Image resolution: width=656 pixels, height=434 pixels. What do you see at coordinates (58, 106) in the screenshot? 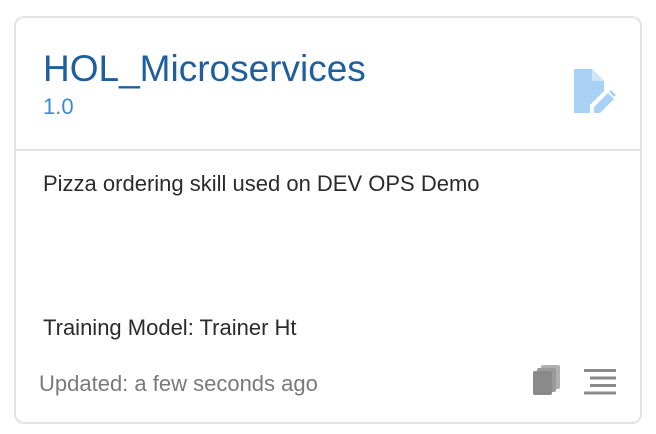
I see `skill-version: 1.0` at bounding box center [58, 106].